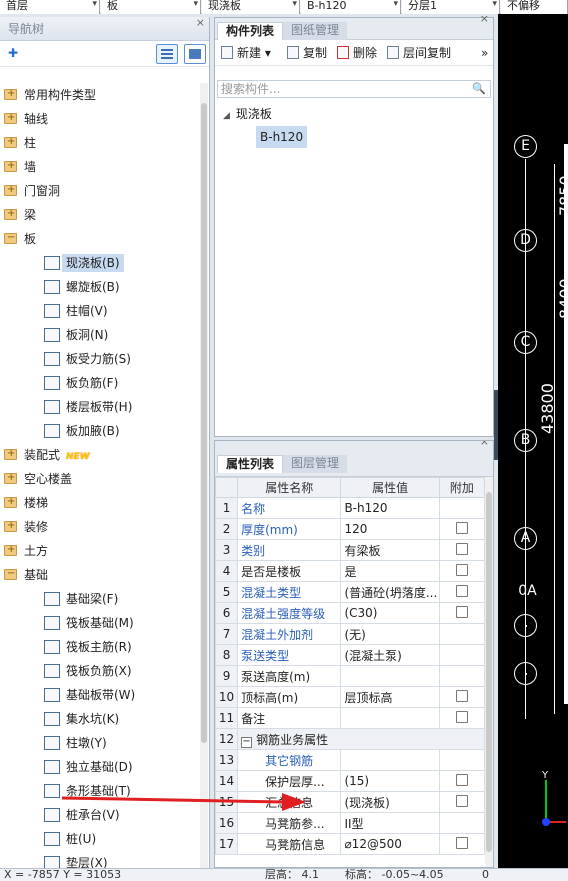 The height and width of the screenshot is (881, 568). I want to click on component-group: ◢ 现浇板, so click(247, 114).